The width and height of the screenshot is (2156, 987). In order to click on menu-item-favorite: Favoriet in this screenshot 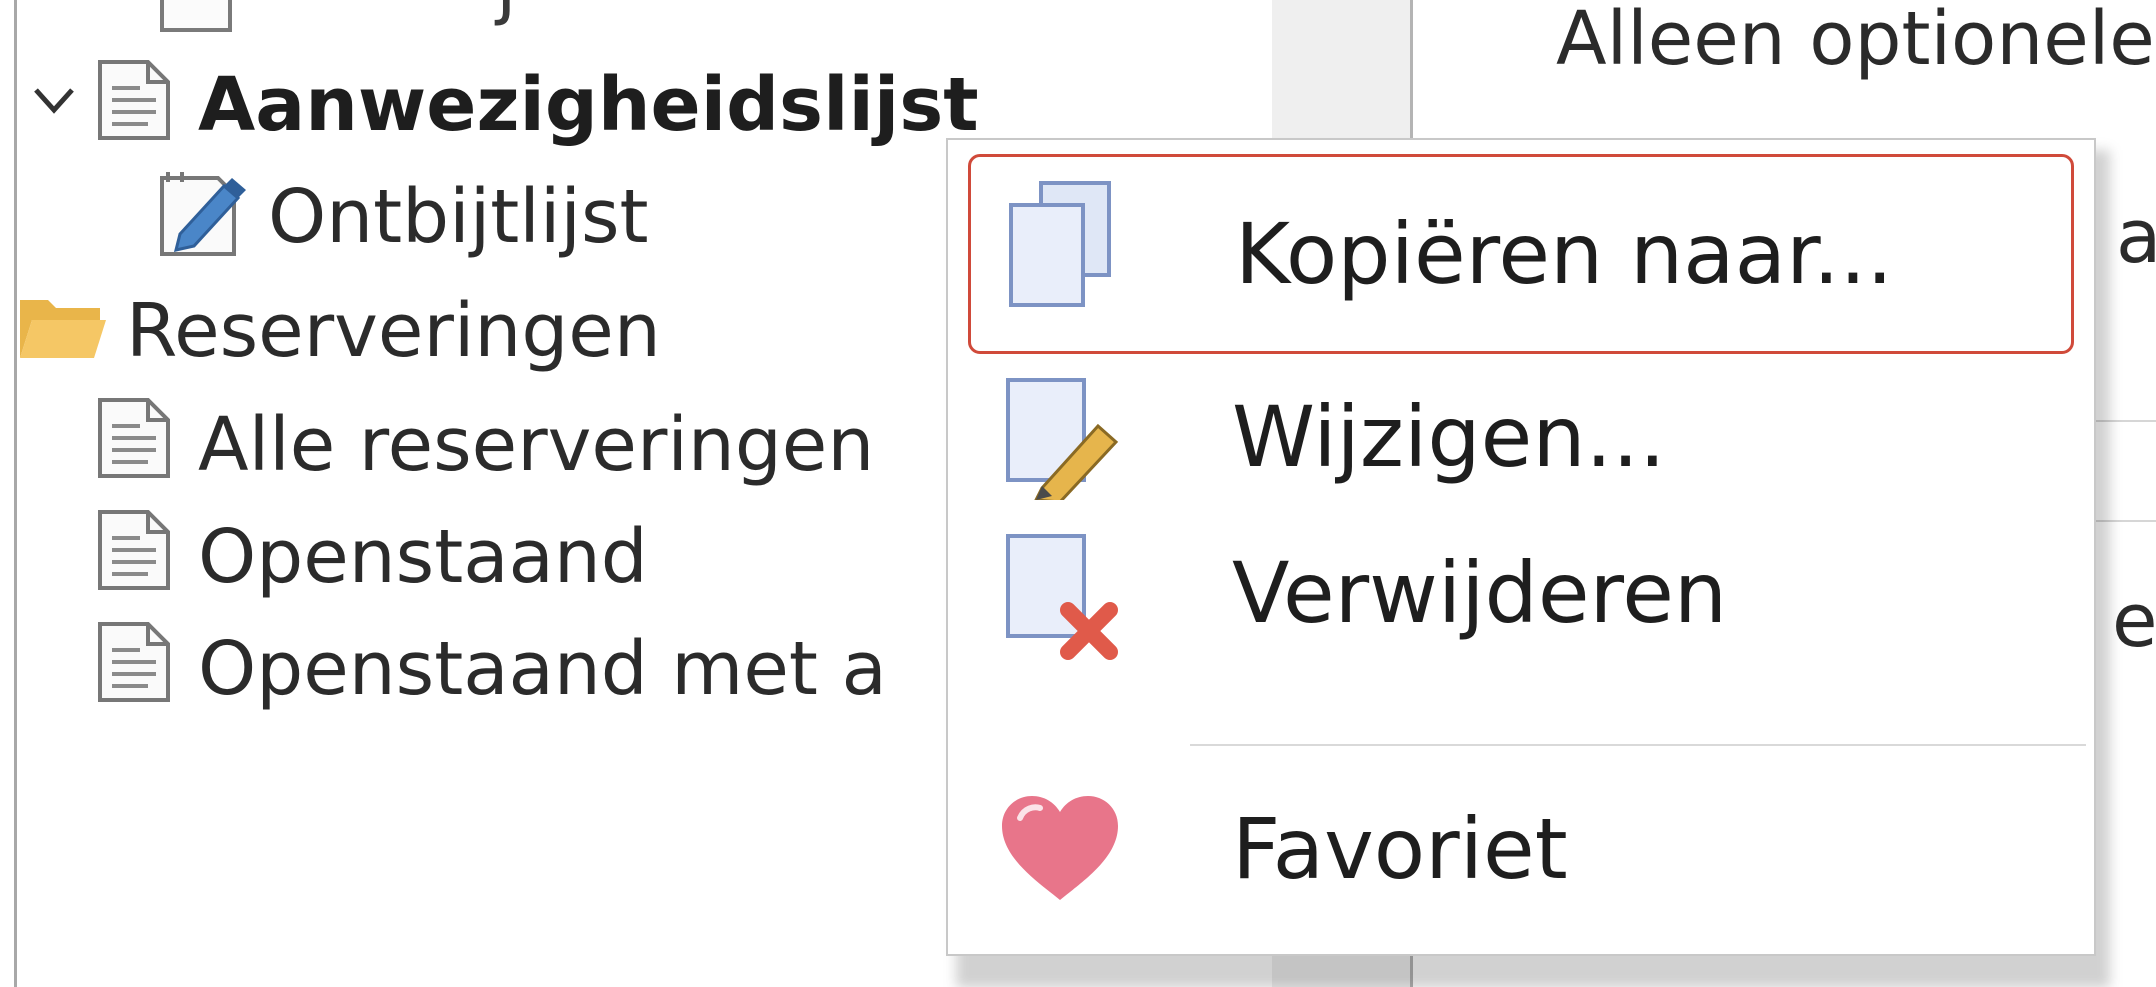, I will do `click(1521, 849)`.